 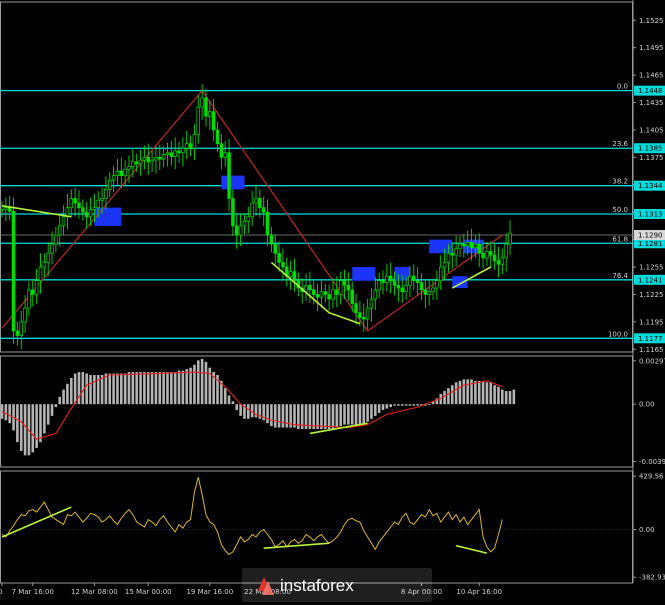 What do you see at coordinates (33, 592) in the screenshot?
I see `time-tick-label: 7 Mar 16:00` at bounding box center [33, 592].